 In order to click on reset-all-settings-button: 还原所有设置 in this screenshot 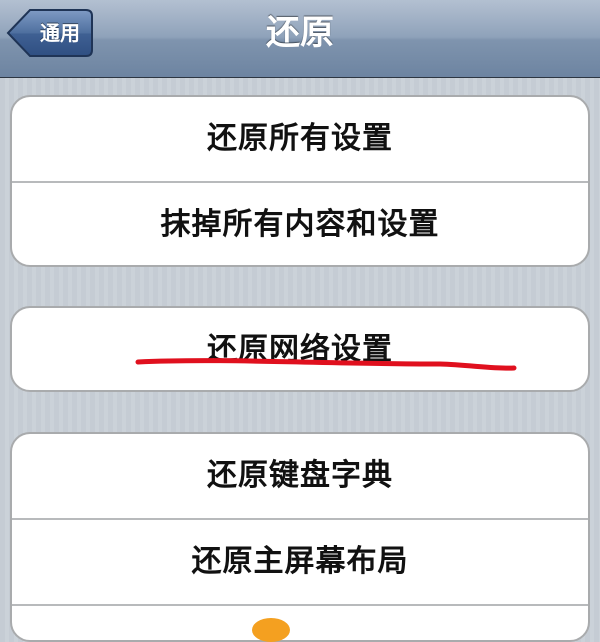, I will do `click(300, 139)`.